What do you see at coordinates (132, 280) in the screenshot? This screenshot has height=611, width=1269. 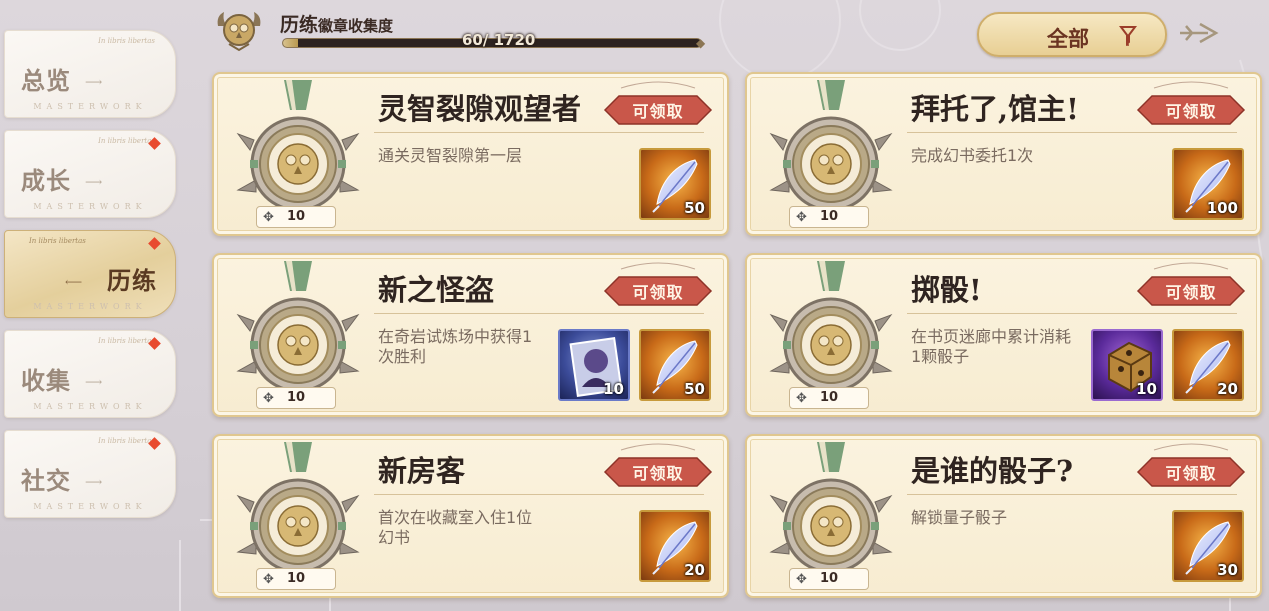 I see `sidebar-item-label: 历练` at bounding box center [132, 280].